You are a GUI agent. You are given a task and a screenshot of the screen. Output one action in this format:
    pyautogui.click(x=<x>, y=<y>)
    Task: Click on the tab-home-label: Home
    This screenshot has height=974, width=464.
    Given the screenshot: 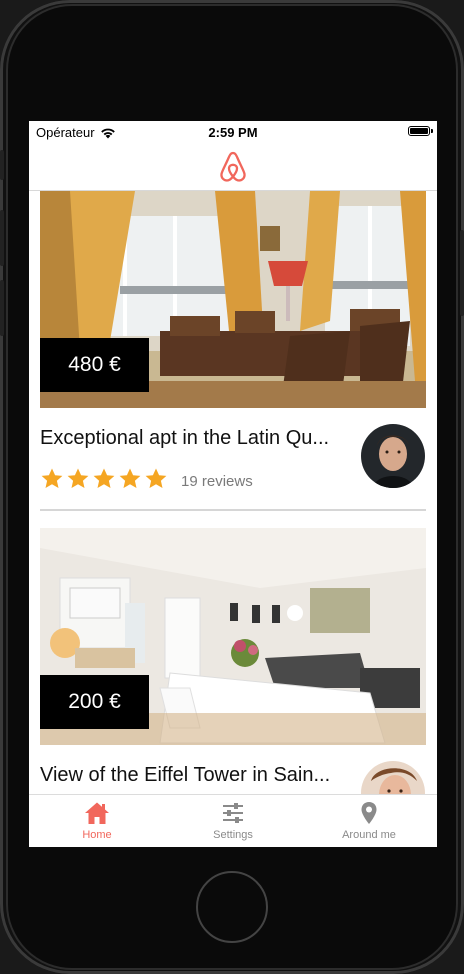 What is the action you would take?
    pyautogui.click(x=97, y=835)
    